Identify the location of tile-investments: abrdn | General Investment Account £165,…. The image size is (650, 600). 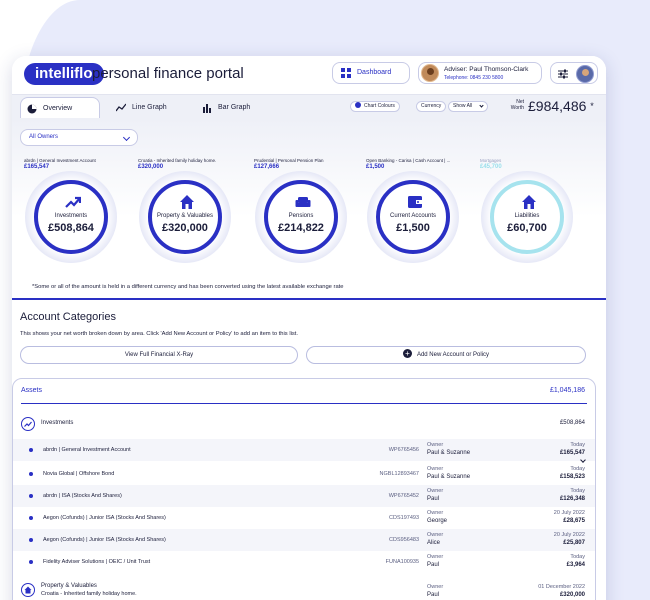
(77, 210).